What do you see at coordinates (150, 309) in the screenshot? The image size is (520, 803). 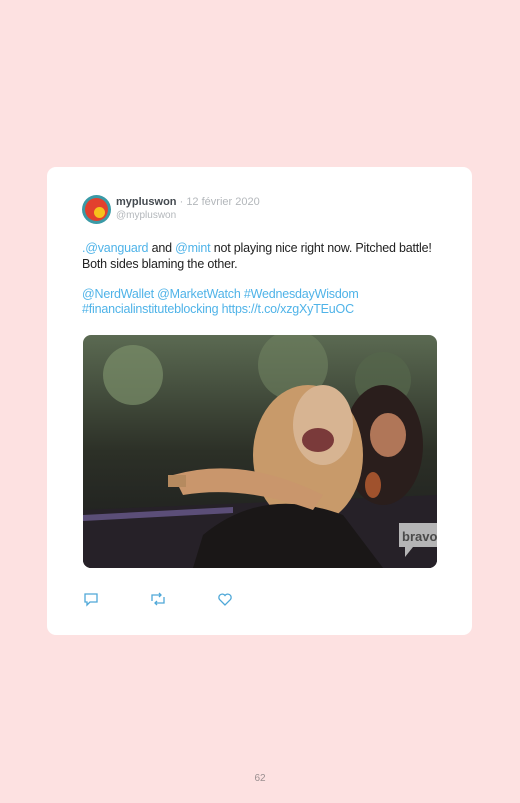 I see `tweet-link: #financialinstituteblocking` at bounding box center [150, 309].